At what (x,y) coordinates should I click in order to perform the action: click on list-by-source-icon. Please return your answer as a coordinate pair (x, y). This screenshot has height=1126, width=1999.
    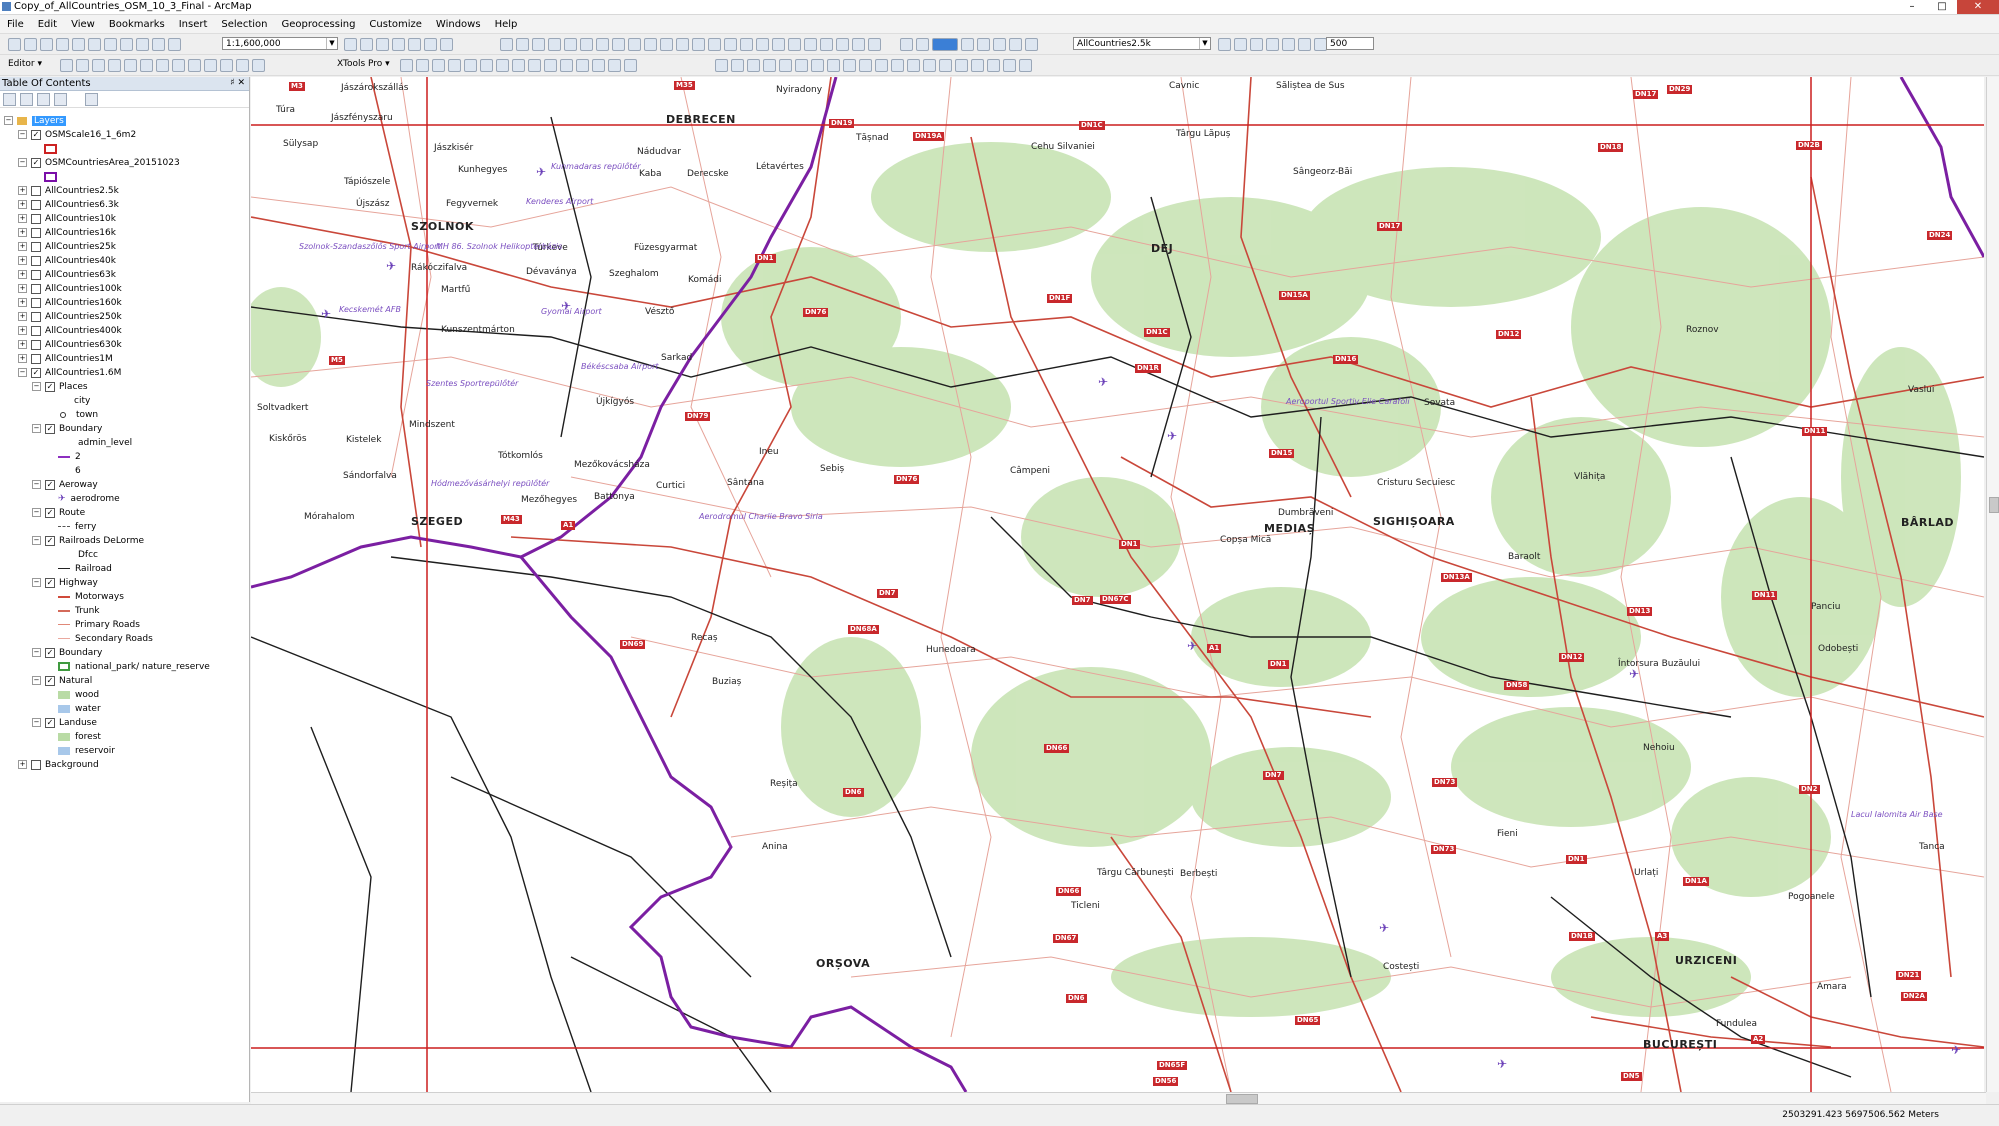
    Looking at the image, I should click on (26, 99).